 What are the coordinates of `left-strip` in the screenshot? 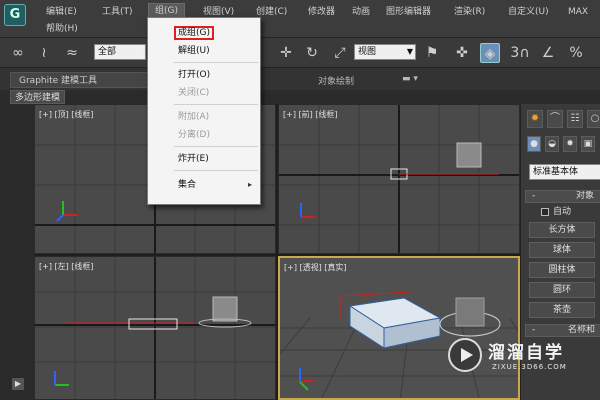 It's located at (17, 252).